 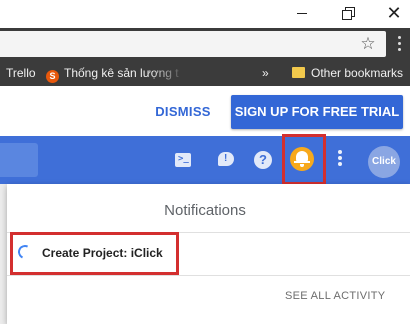 I want to click on signup-free-trial-button: SIGN UP FOR FREE TRIAL, so click(x=317, y=112).